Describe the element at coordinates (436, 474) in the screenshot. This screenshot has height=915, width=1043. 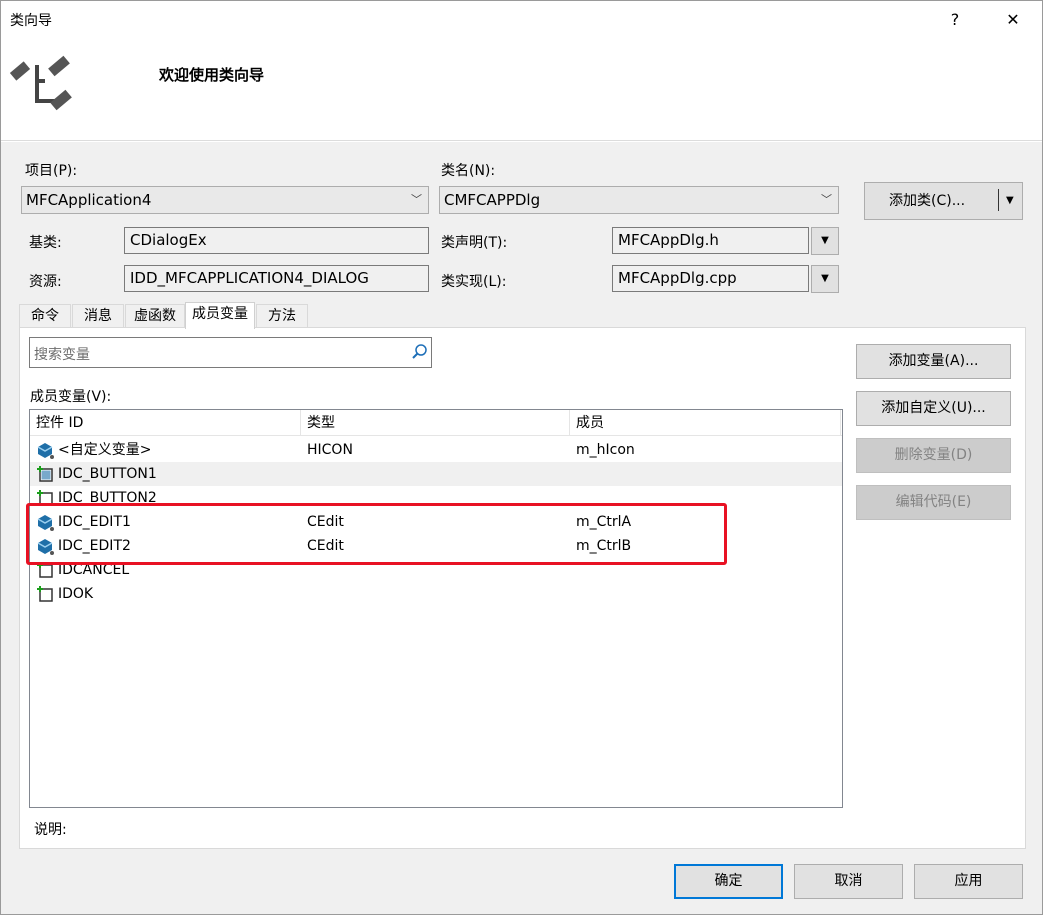
I see `list-item: IDC_BUTTON1` at that location.